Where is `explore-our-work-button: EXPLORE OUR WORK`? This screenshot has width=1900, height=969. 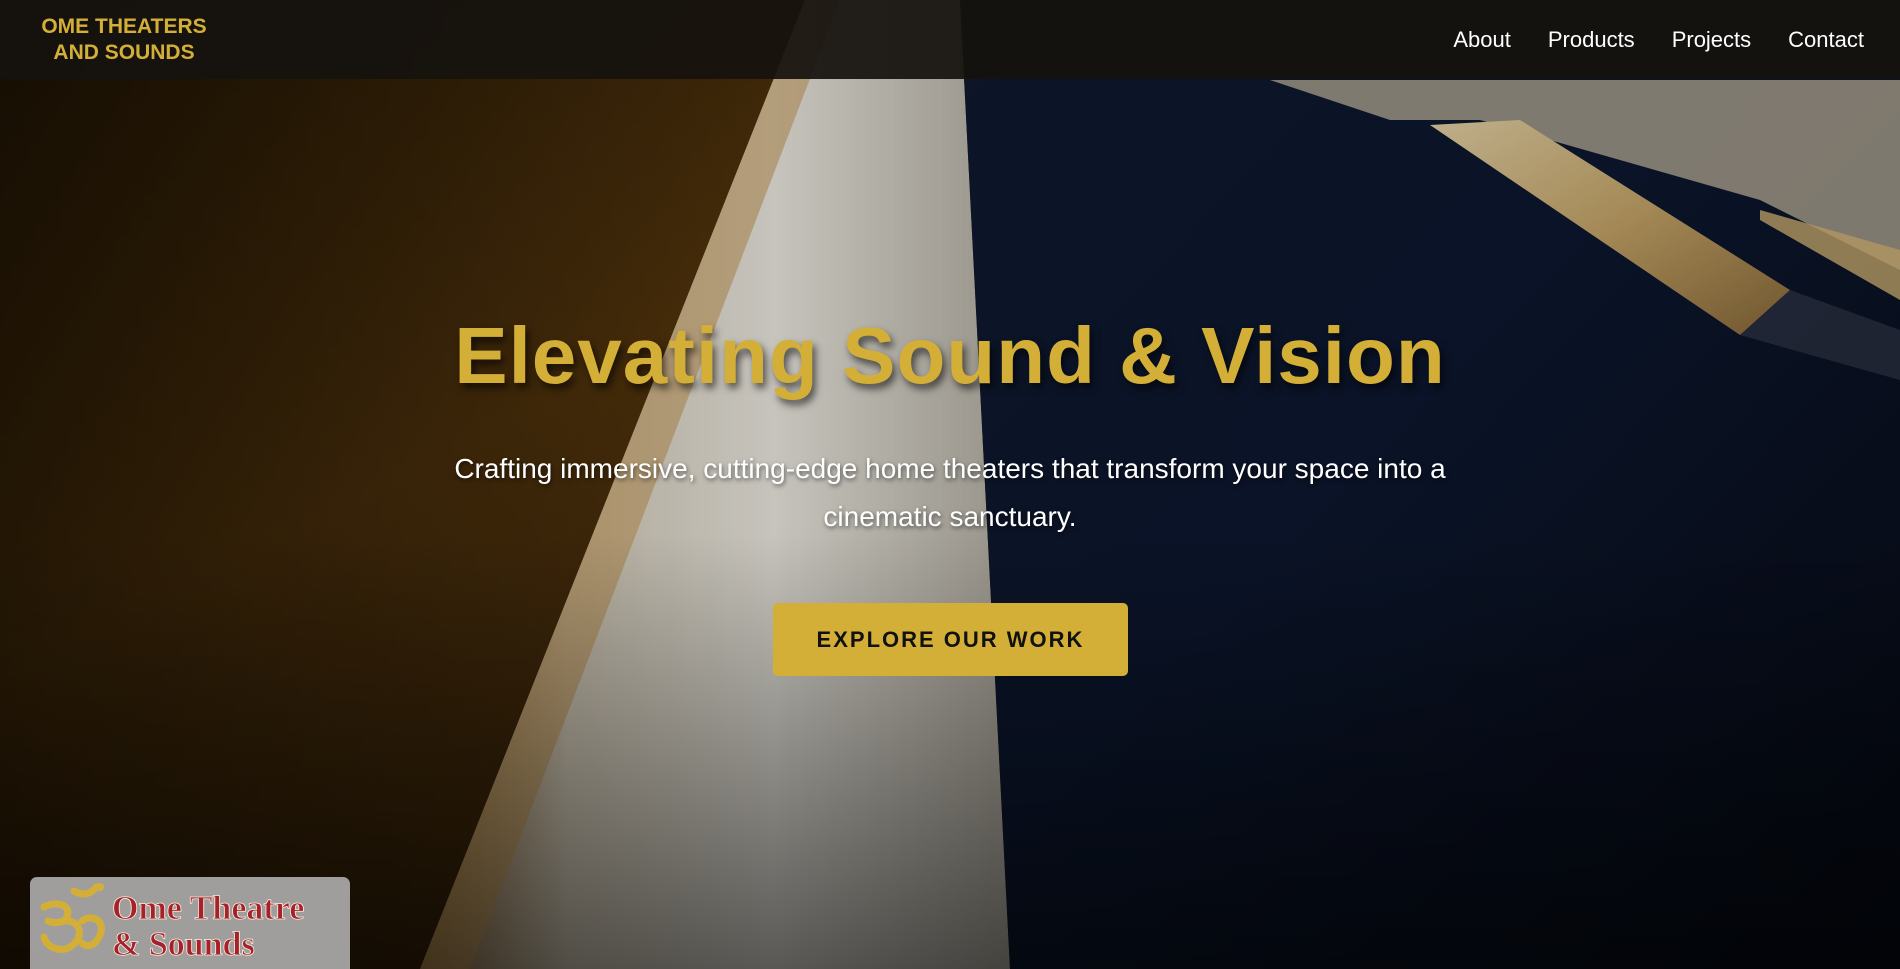 explore-our-work-button: EXPLORE OUR WORK is located at coordinates (950, 639).